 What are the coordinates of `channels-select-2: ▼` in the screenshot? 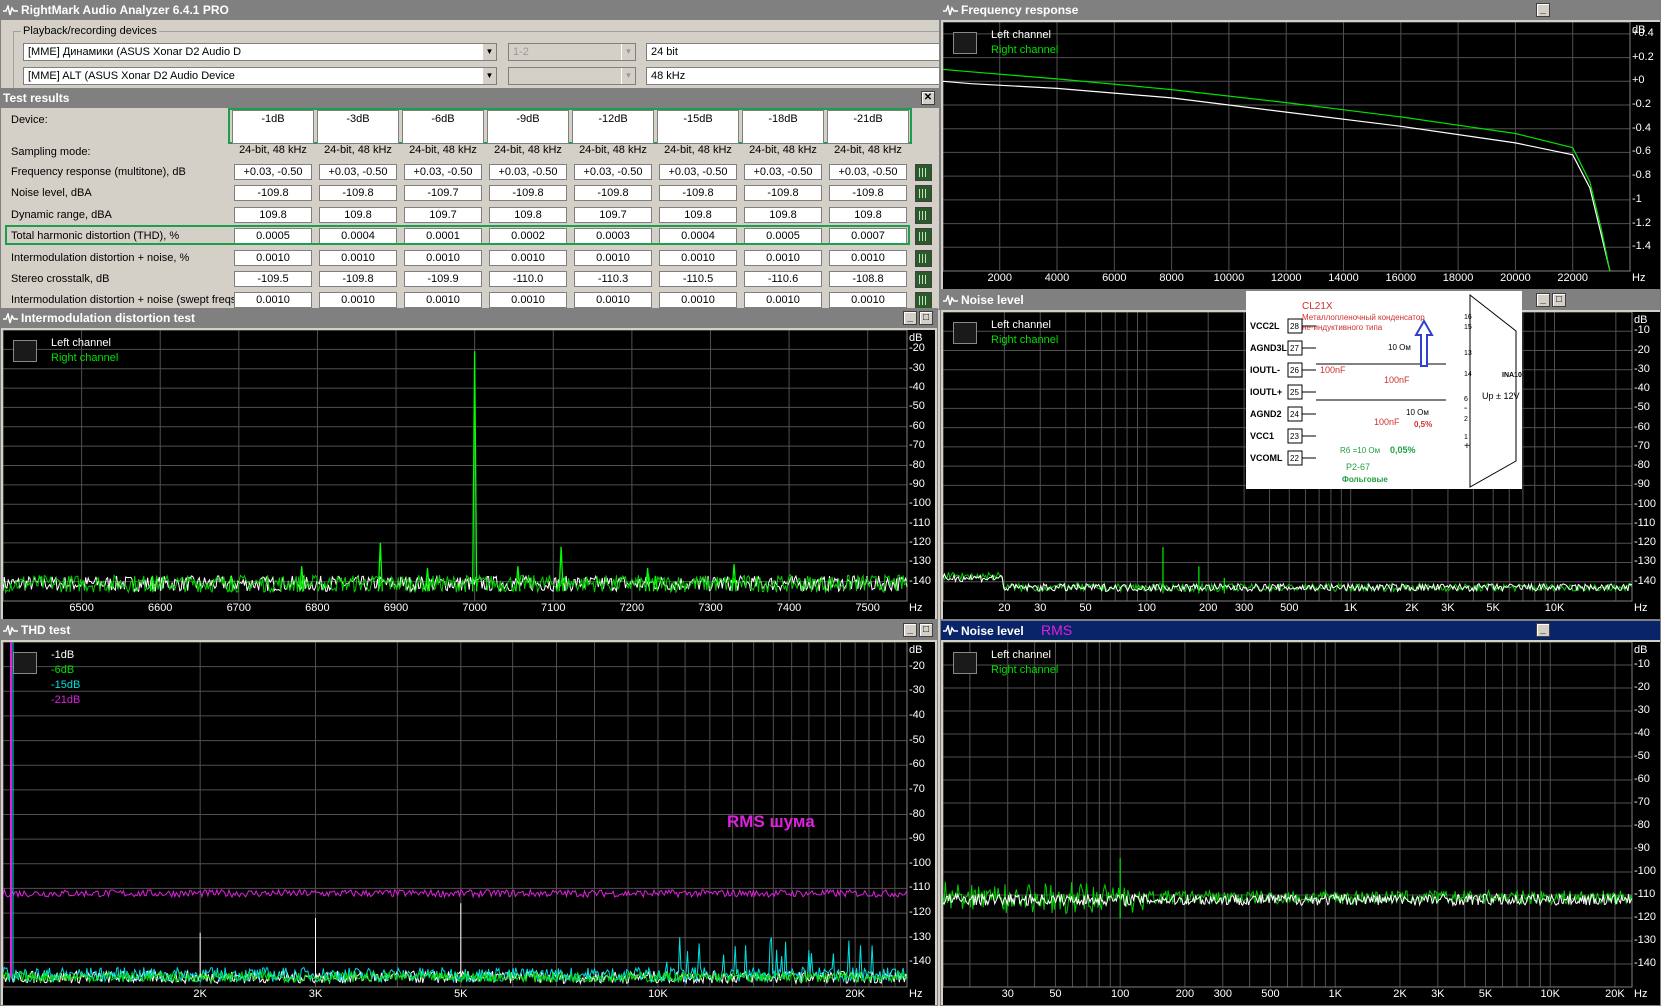 It's located at (572, 76).